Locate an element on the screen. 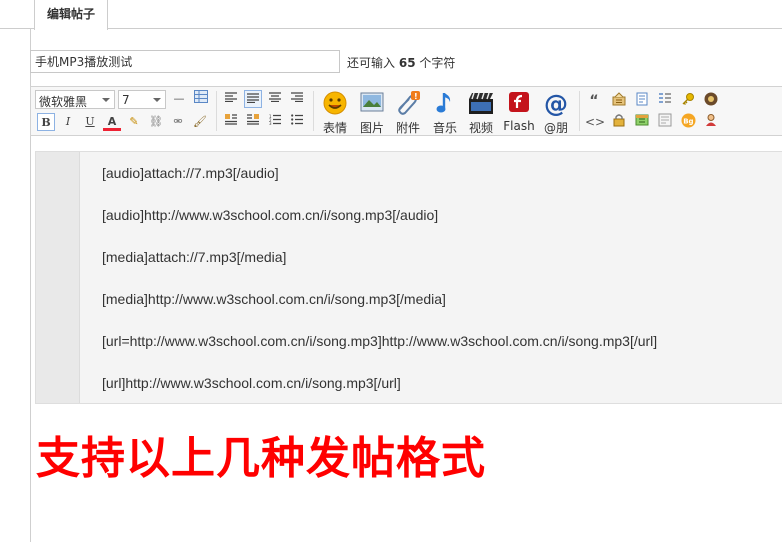  tab-edit-post: 编辑帖子 is located at coordinates (71, 15).